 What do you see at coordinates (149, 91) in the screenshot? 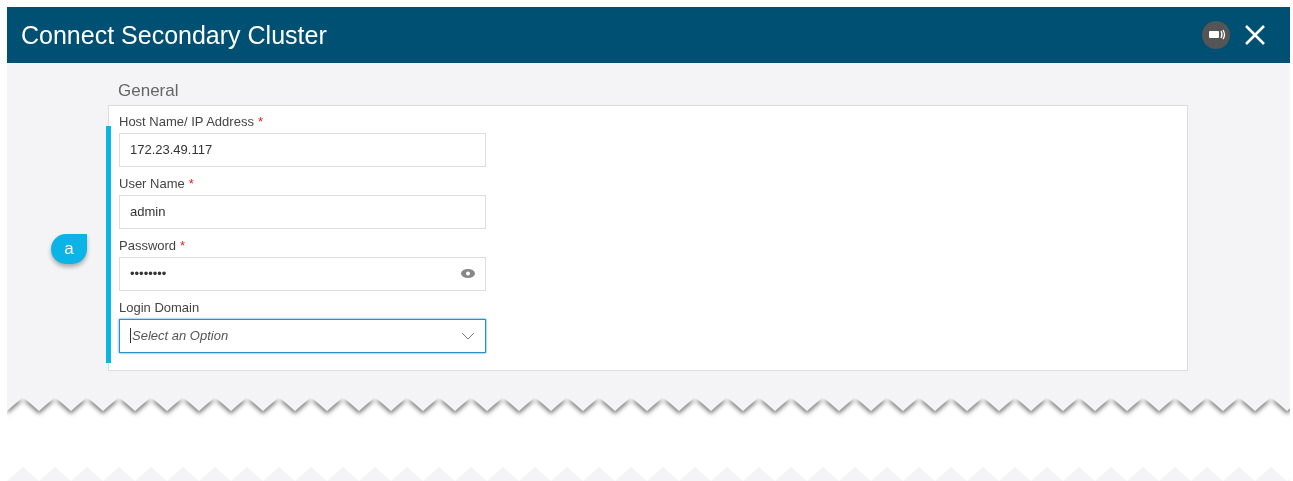
I see `section-title: General` at bounding box center [149, 91].